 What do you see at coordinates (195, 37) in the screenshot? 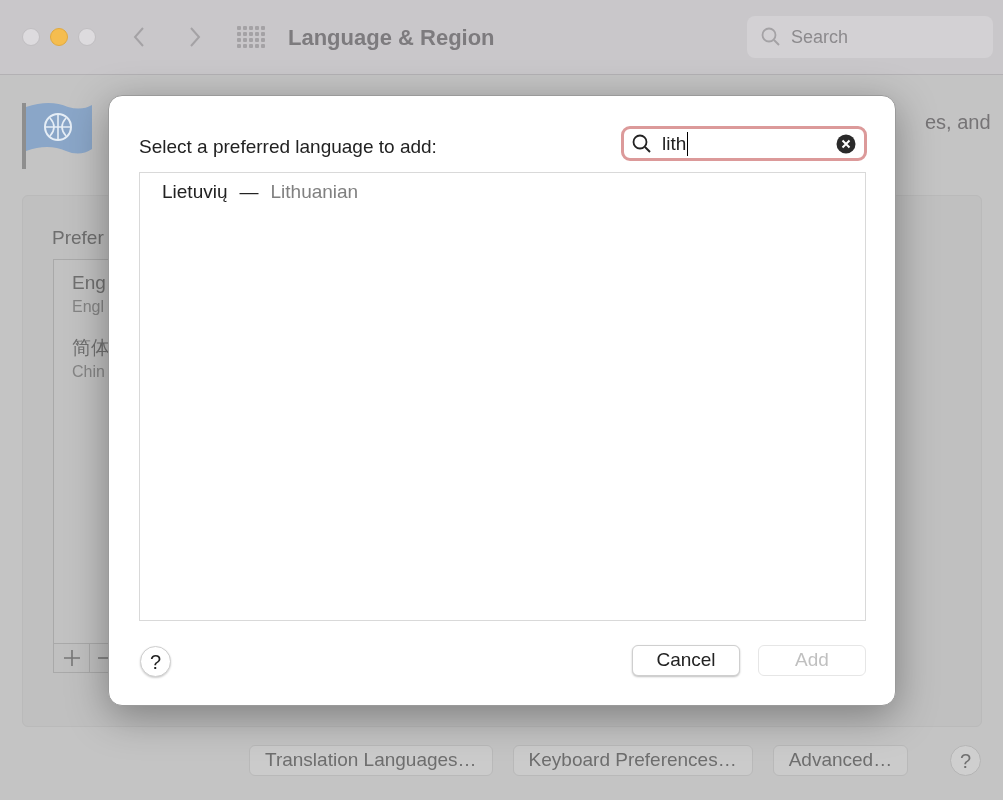
I see `forward-icon` at bounding box center [195, 37].